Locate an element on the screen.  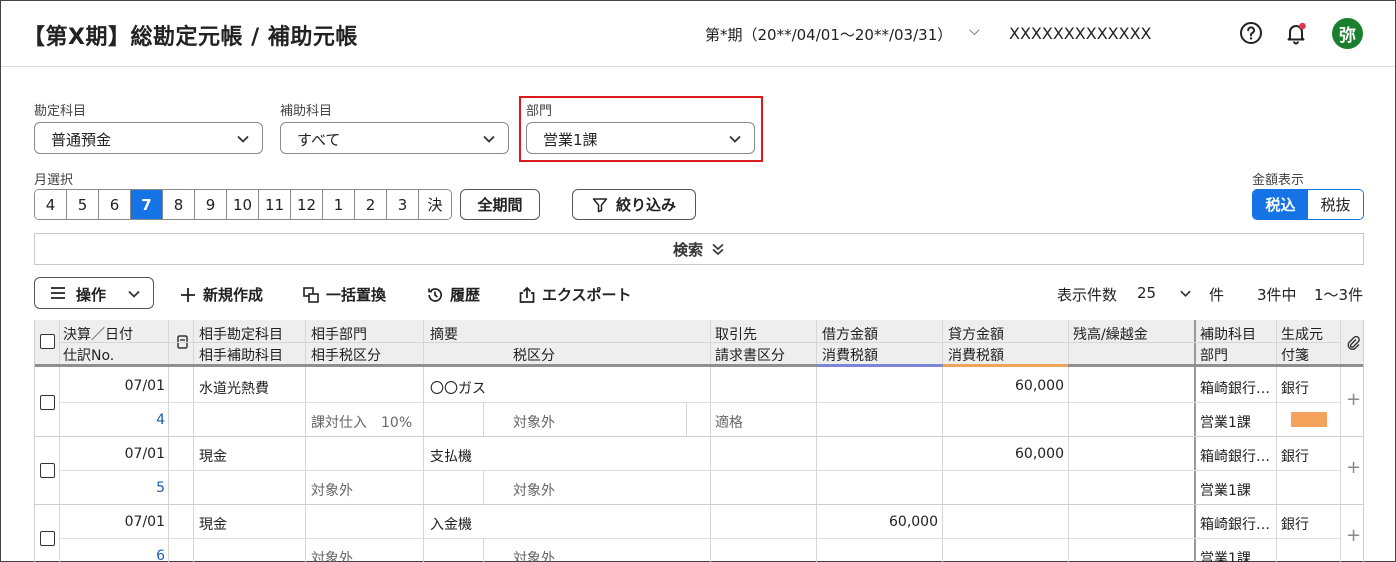
row-voucher-link: 6 is located at coordinates (114, 555).